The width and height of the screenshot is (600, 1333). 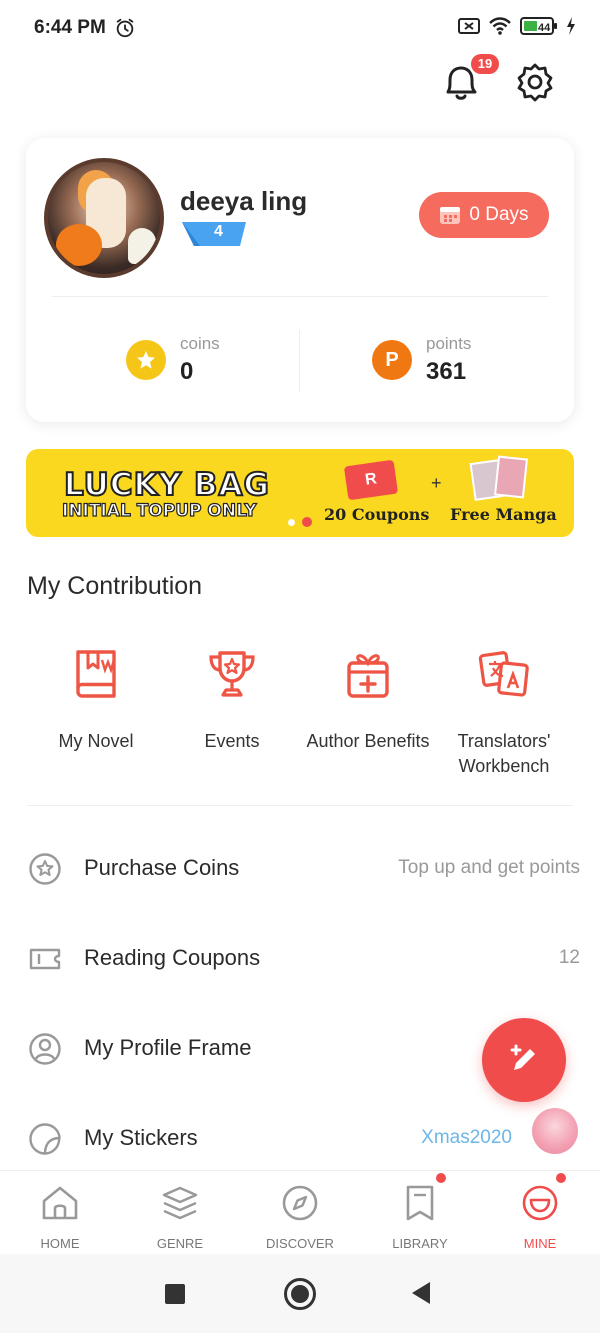 What do you see at coordinates (368, 700) in the screenshot?
I see `author-benefits-button: Author Benefits` at bounding box center [368, 700].